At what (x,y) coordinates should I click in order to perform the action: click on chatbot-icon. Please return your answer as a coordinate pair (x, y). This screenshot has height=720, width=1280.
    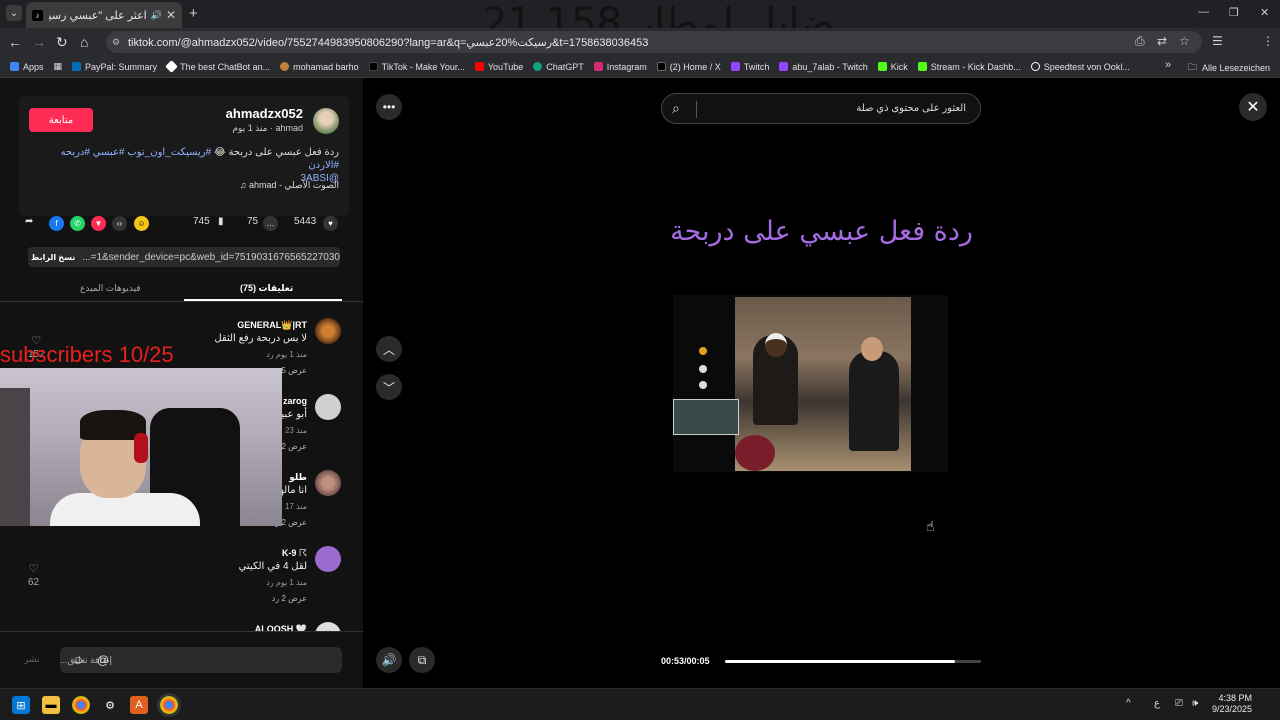
    Looking at the image, I should click on (171, 66).